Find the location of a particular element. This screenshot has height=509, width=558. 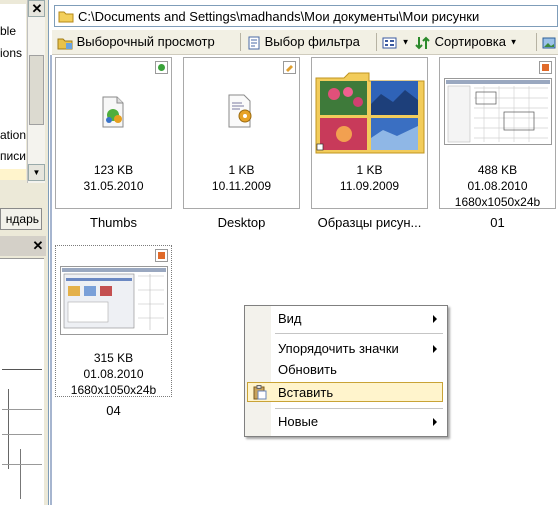

menu-item-label: Вид is located at coordinates (290, 318).